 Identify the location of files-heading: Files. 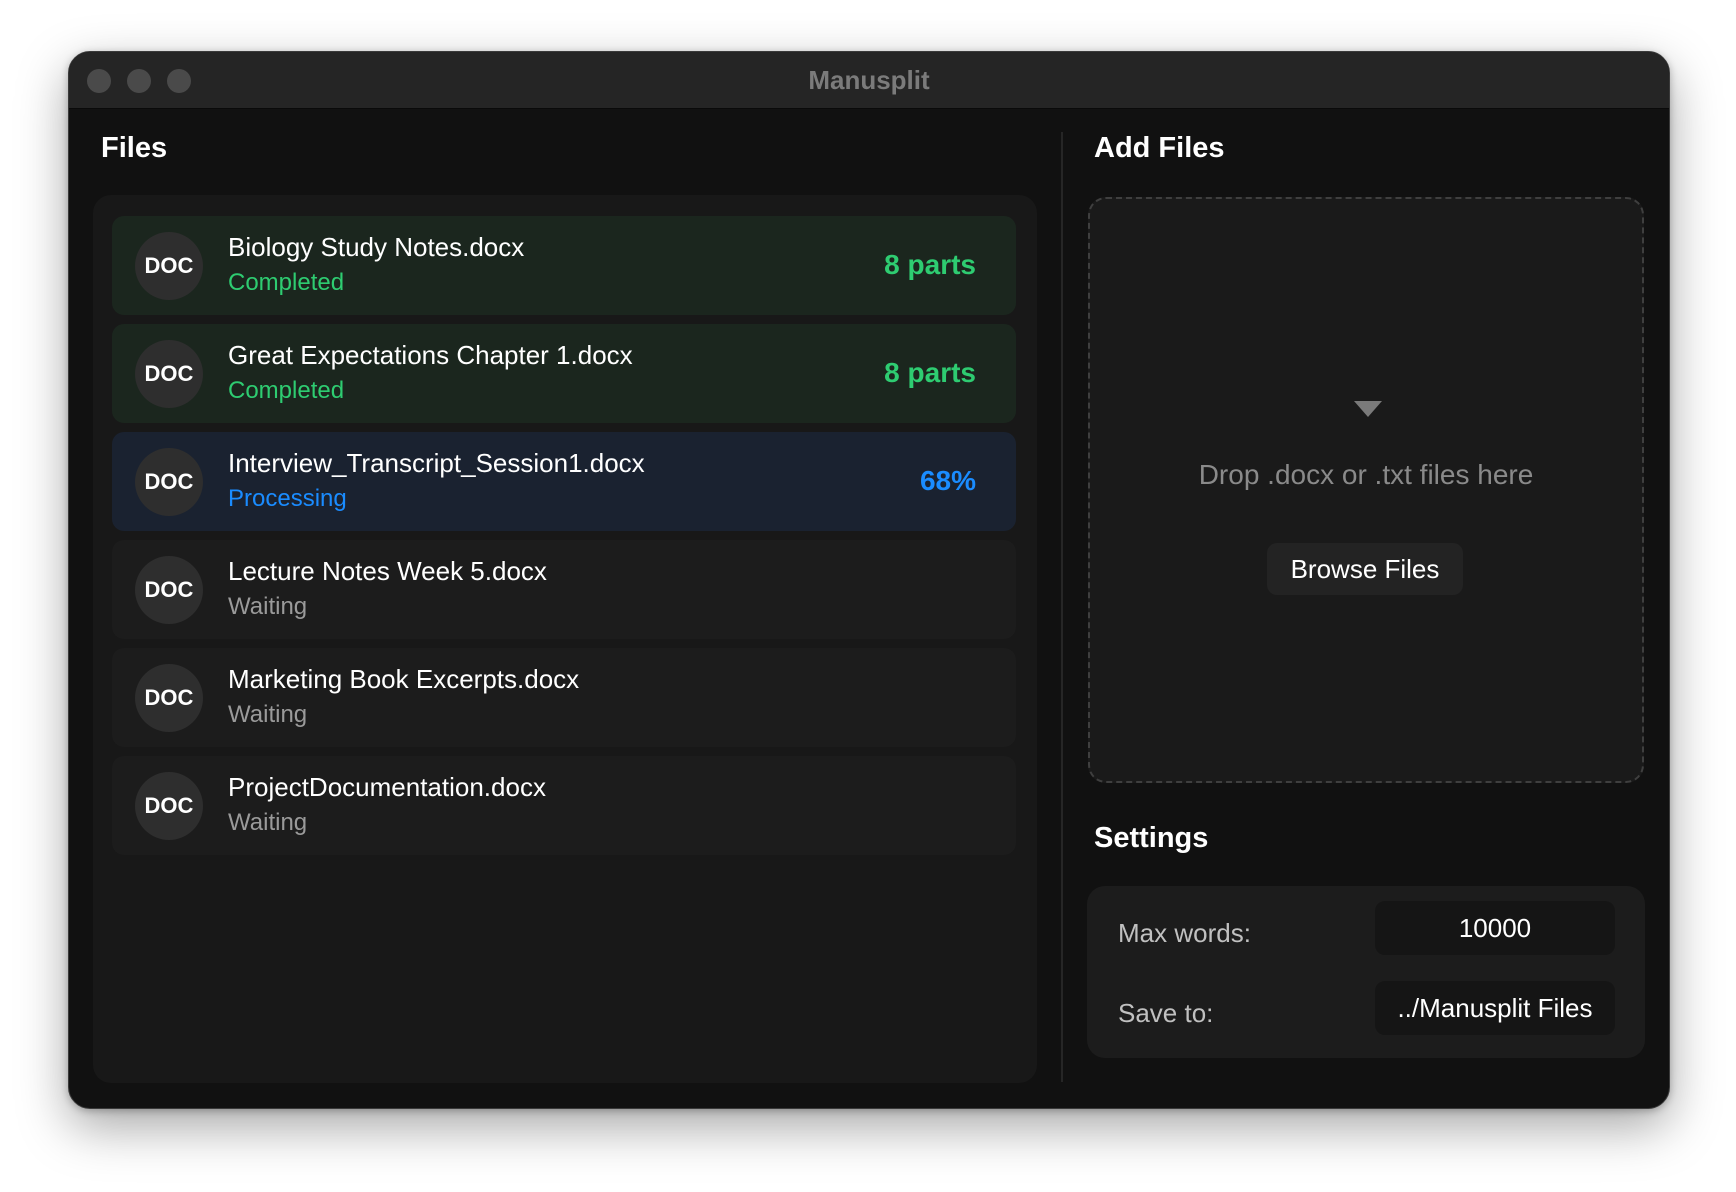
(134, 148).